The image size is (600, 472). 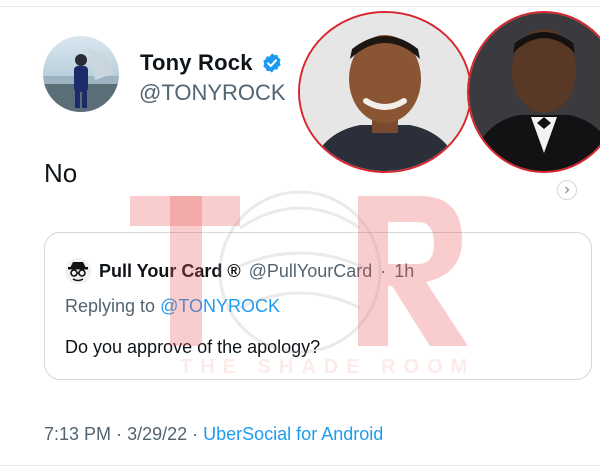 What do you see at coordinates (300, 6) in the screenshot?
I see `top-divider` at bounding box center [300, 6].